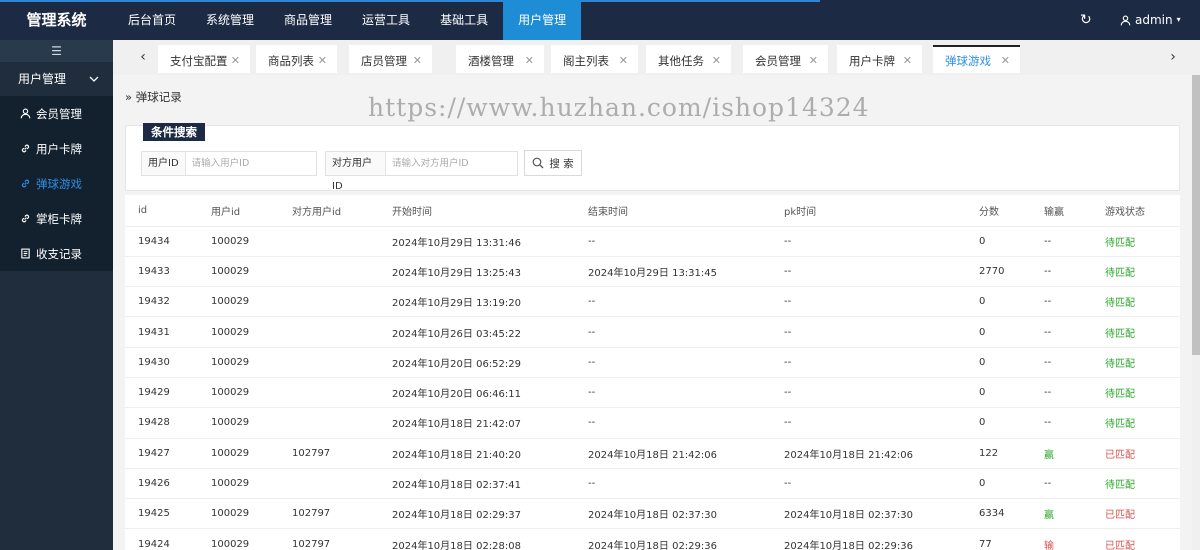 This screenshot has height=550, width=1200. What do you see at coordinates (1178, 19) in the screenshot?
I see `caret-down-icon: ▾` at bounding box center [1178, 19].